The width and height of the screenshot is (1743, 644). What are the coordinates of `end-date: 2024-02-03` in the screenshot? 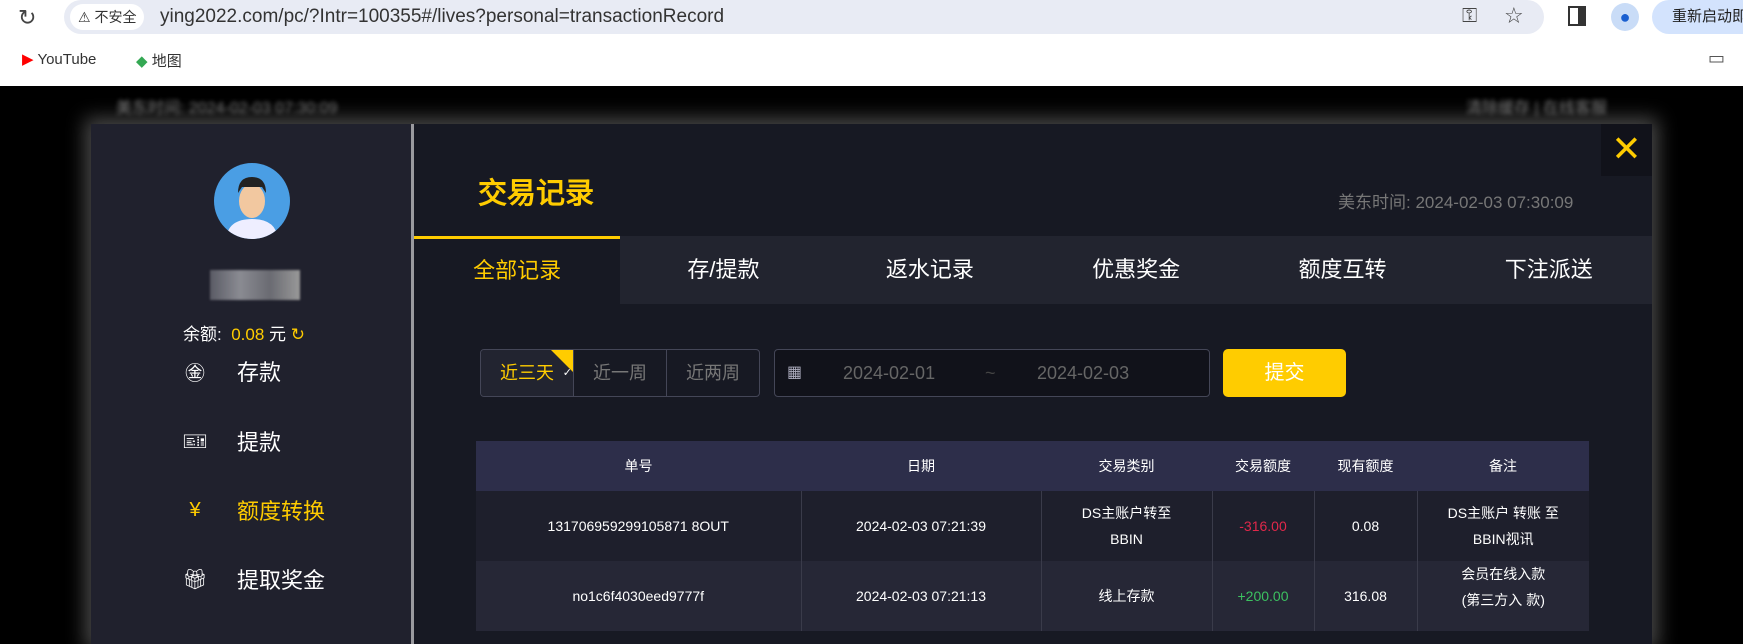 It's located at (1083, 373).